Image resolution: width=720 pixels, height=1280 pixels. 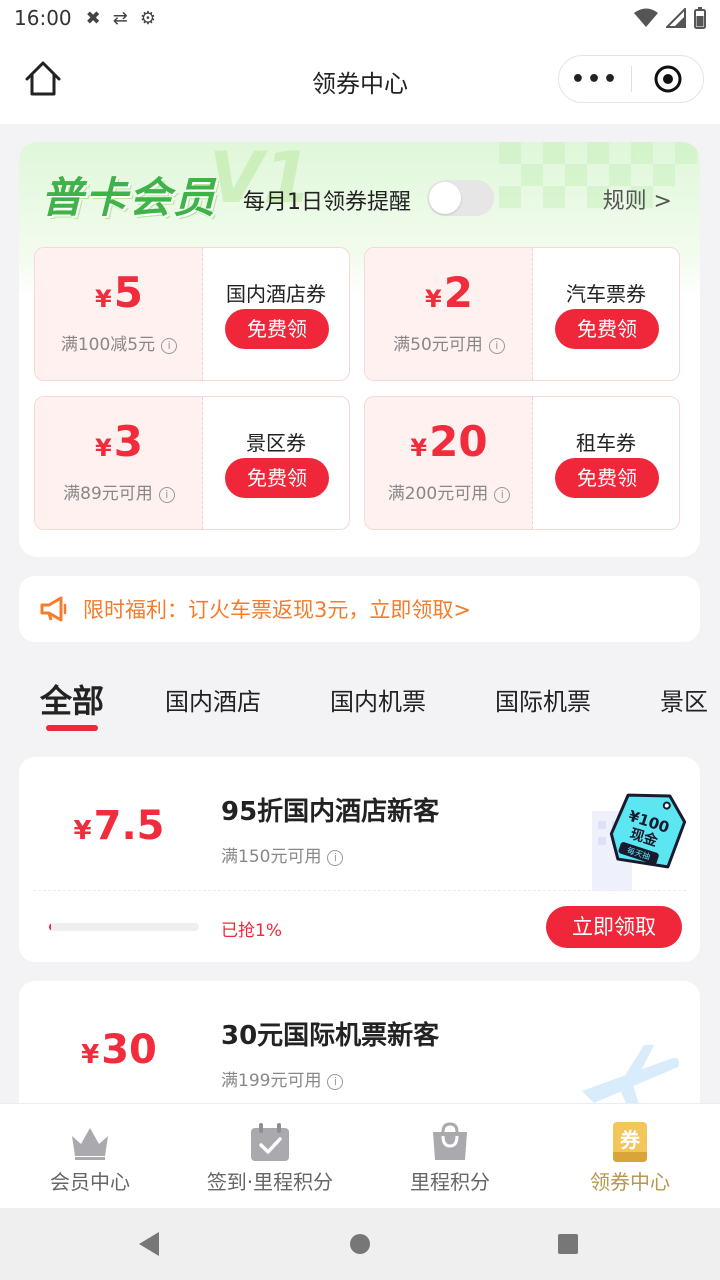 What do you see at coordinates (330, 812) in the screenshot?
I see `coupon-title: 95折国内酒店新客` at bounding box center [330, 812].